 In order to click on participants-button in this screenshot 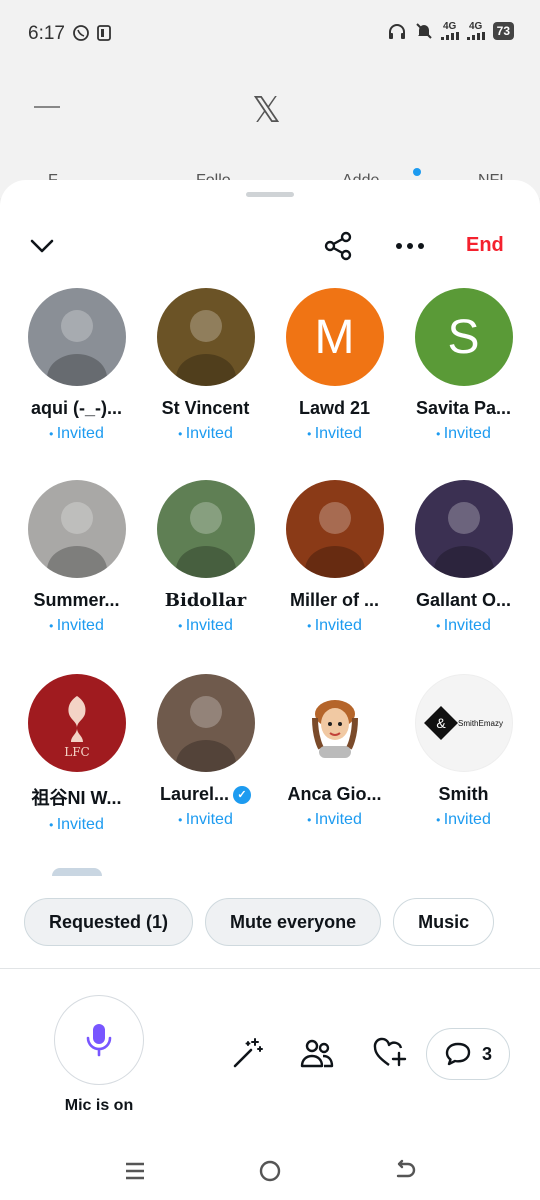, I will do `click(317, 1053)`.